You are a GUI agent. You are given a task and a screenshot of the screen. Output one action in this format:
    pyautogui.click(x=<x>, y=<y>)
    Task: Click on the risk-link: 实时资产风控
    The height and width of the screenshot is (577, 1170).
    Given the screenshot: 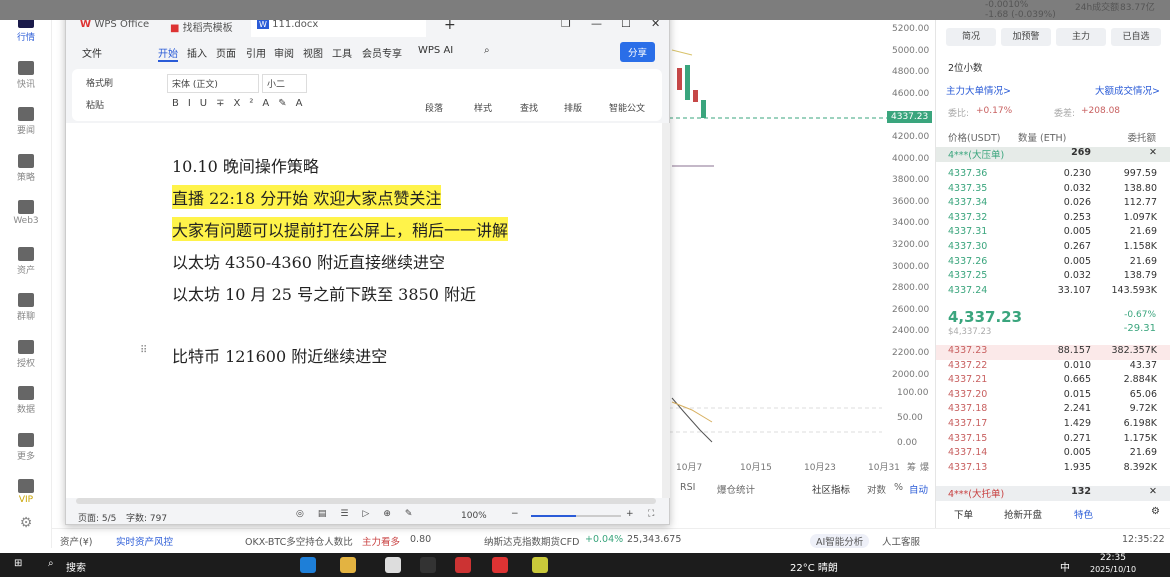 What is the action you would take?
    pyautogui.click(x=144, y=541)
    